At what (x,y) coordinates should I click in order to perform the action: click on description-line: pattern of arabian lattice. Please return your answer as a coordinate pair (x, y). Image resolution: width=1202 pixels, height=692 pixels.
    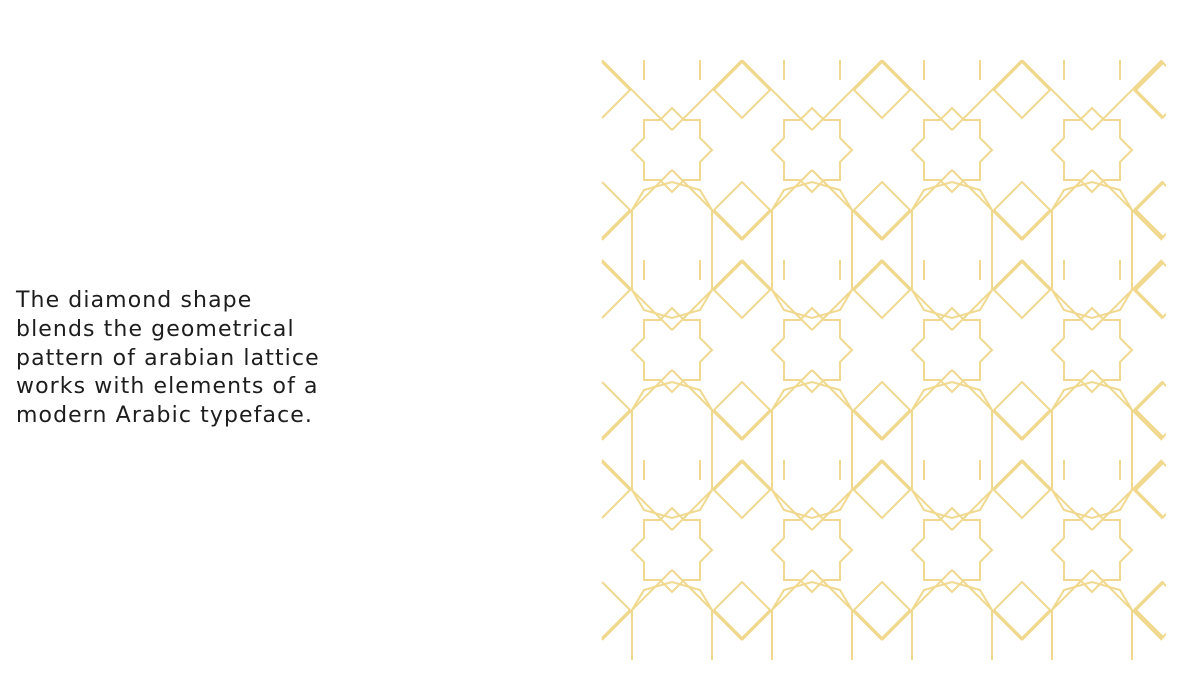
    Looking at the image, I should click on (168, 358).